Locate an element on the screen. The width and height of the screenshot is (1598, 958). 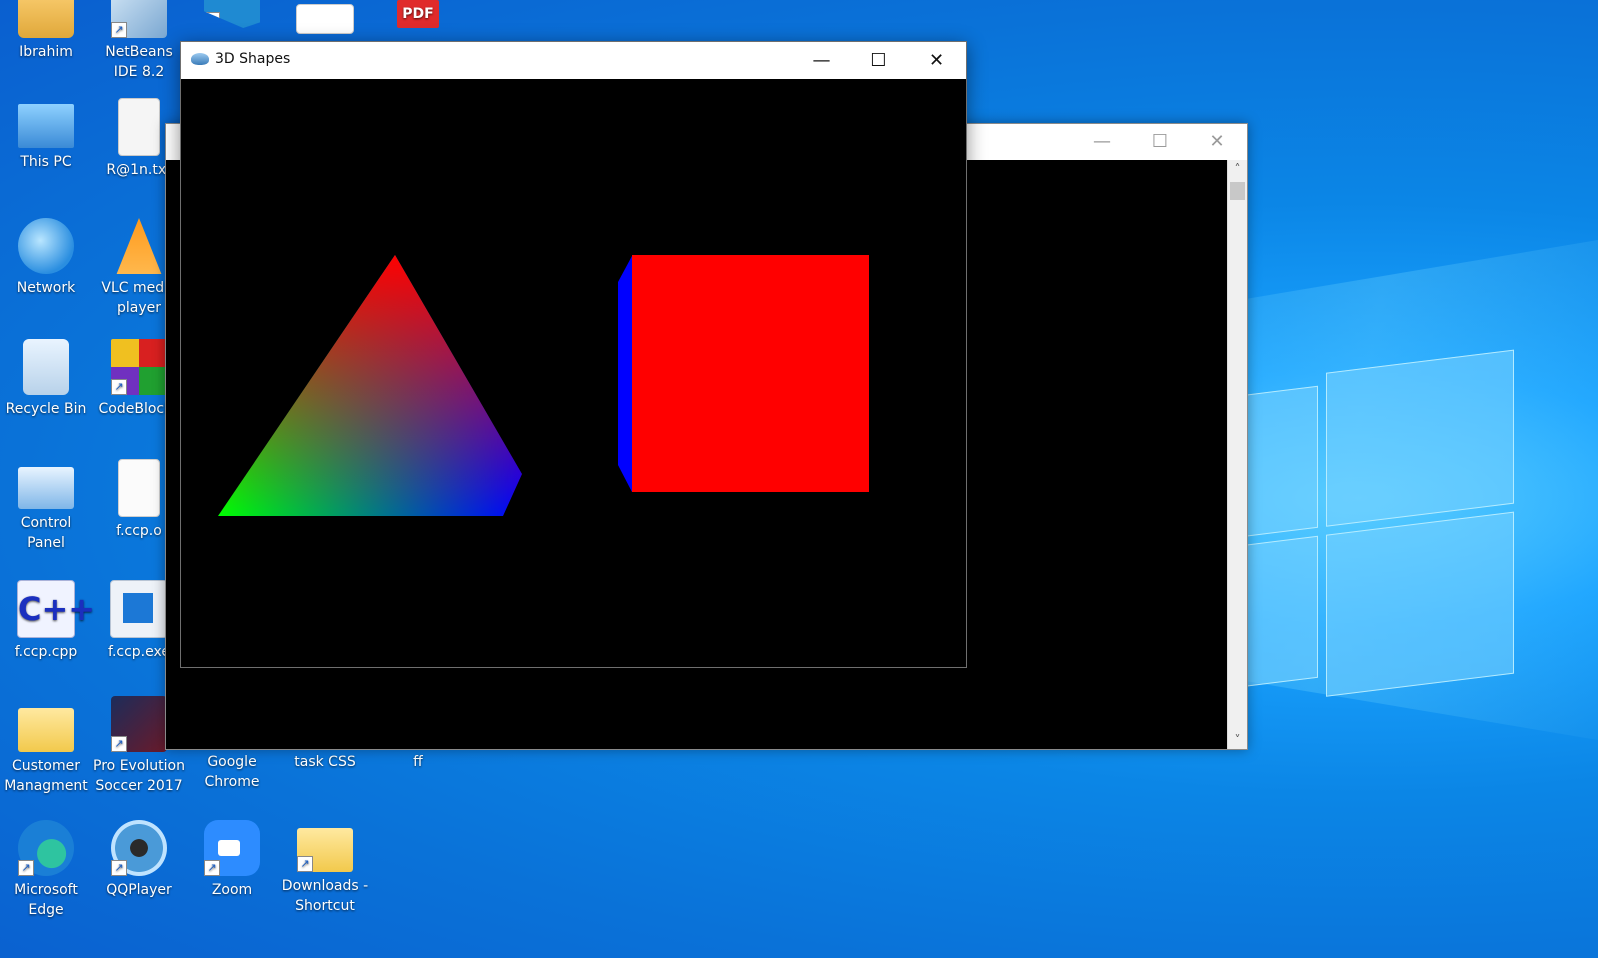
text-file-icon is located at coordinates (139, 127).